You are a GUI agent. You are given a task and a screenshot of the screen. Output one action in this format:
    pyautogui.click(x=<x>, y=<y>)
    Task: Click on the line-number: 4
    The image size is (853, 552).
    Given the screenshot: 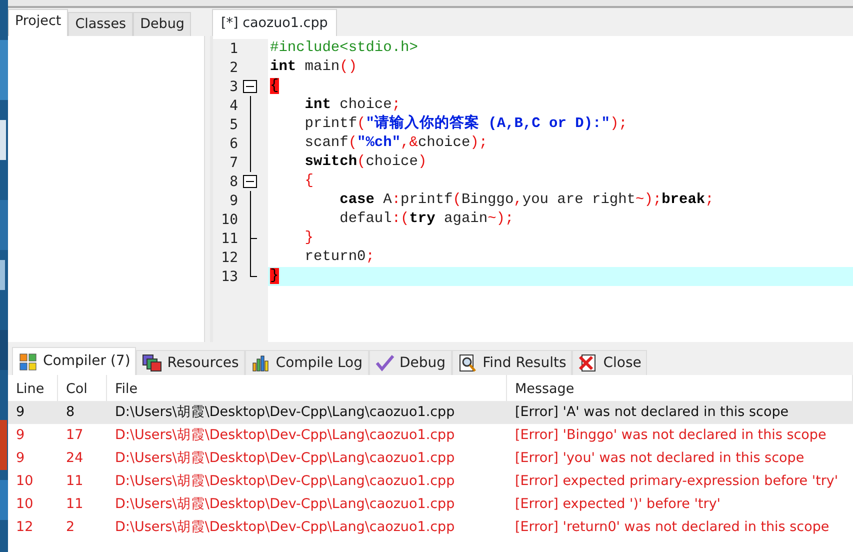 What is the action you would take?
    pyautogui.click(x=233, y=106)
    